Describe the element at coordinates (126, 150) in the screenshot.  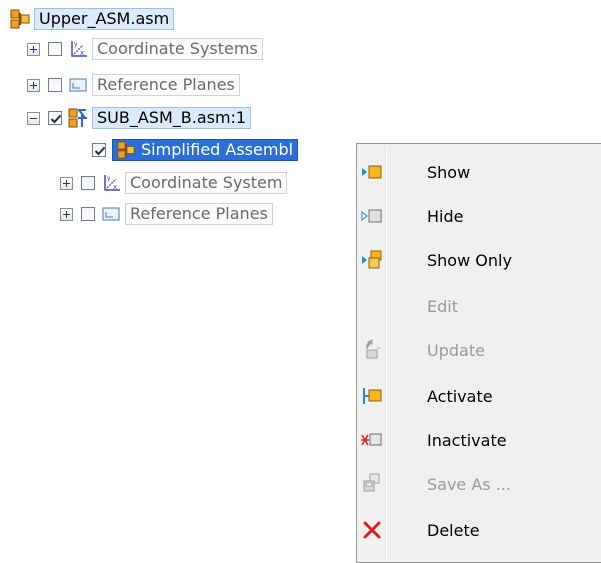
I see `simplified-assembly-icon` at that location.